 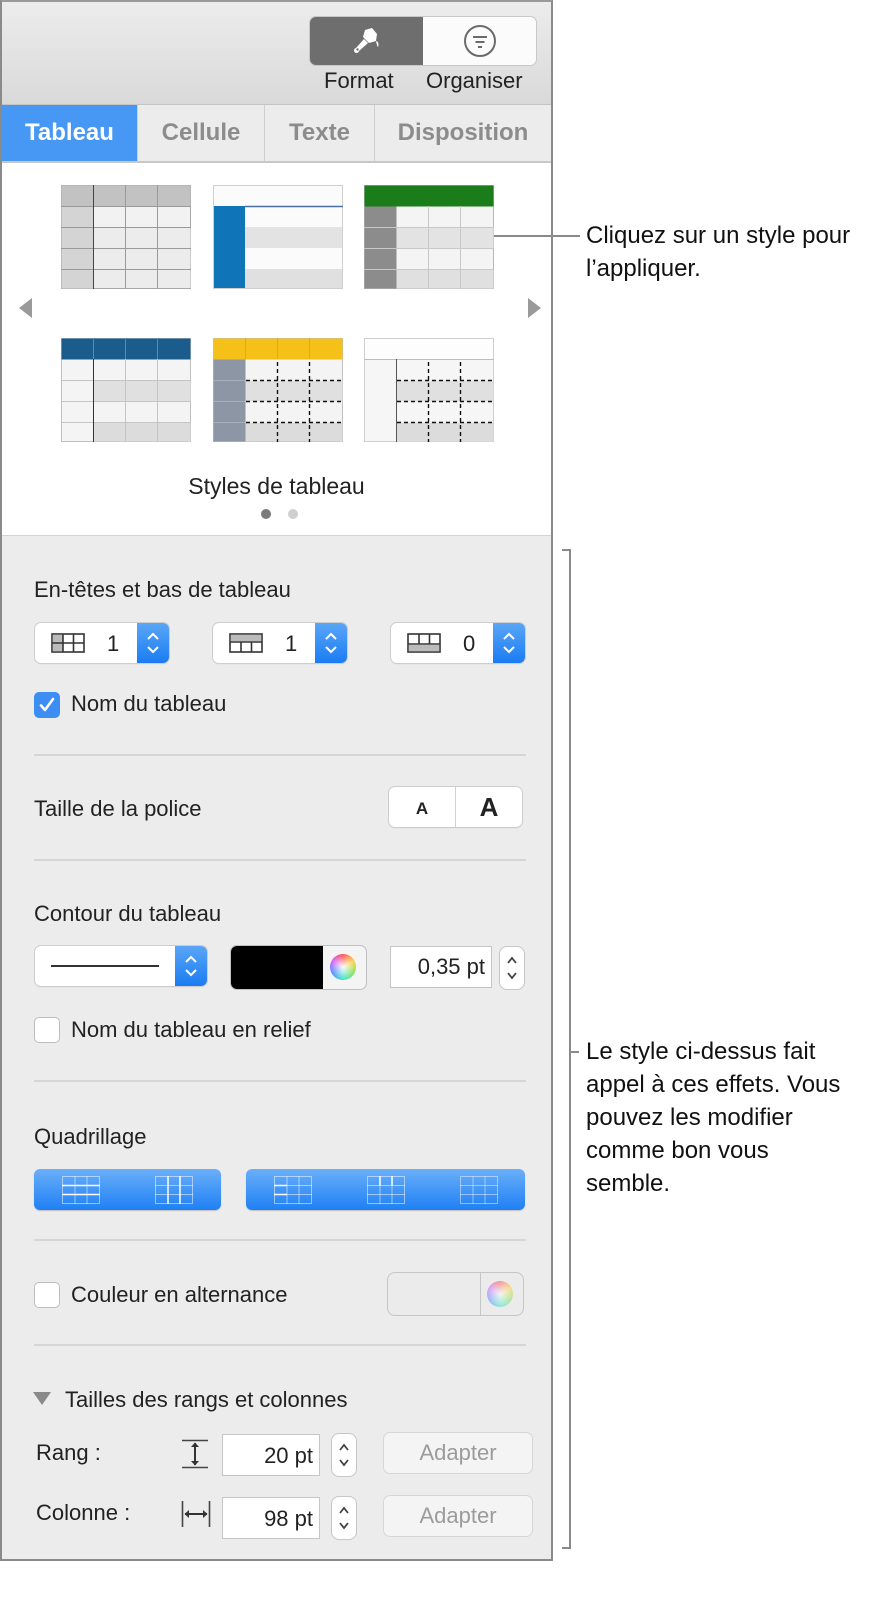 I want to click on header-rows-arrows, so click(x=153, y=643).